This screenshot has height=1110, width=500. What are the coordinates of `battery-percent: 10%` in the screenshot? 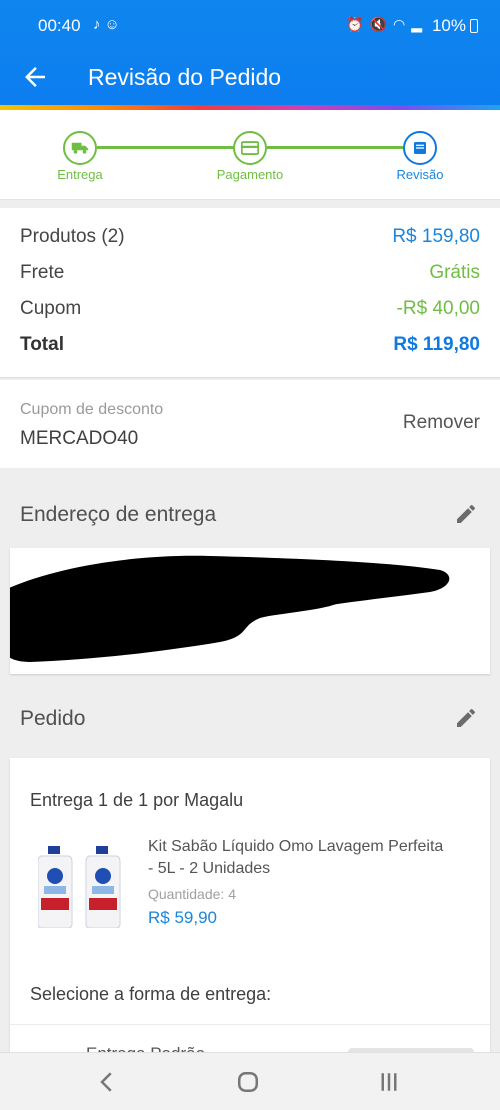 It's located at (448, 25).